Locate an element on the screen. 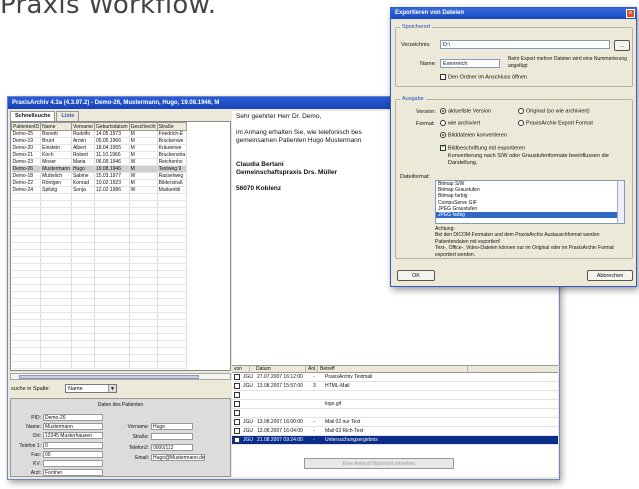 This screenshot has height=489, width=639. list-scrollbar is located at coordinates (620, 202).